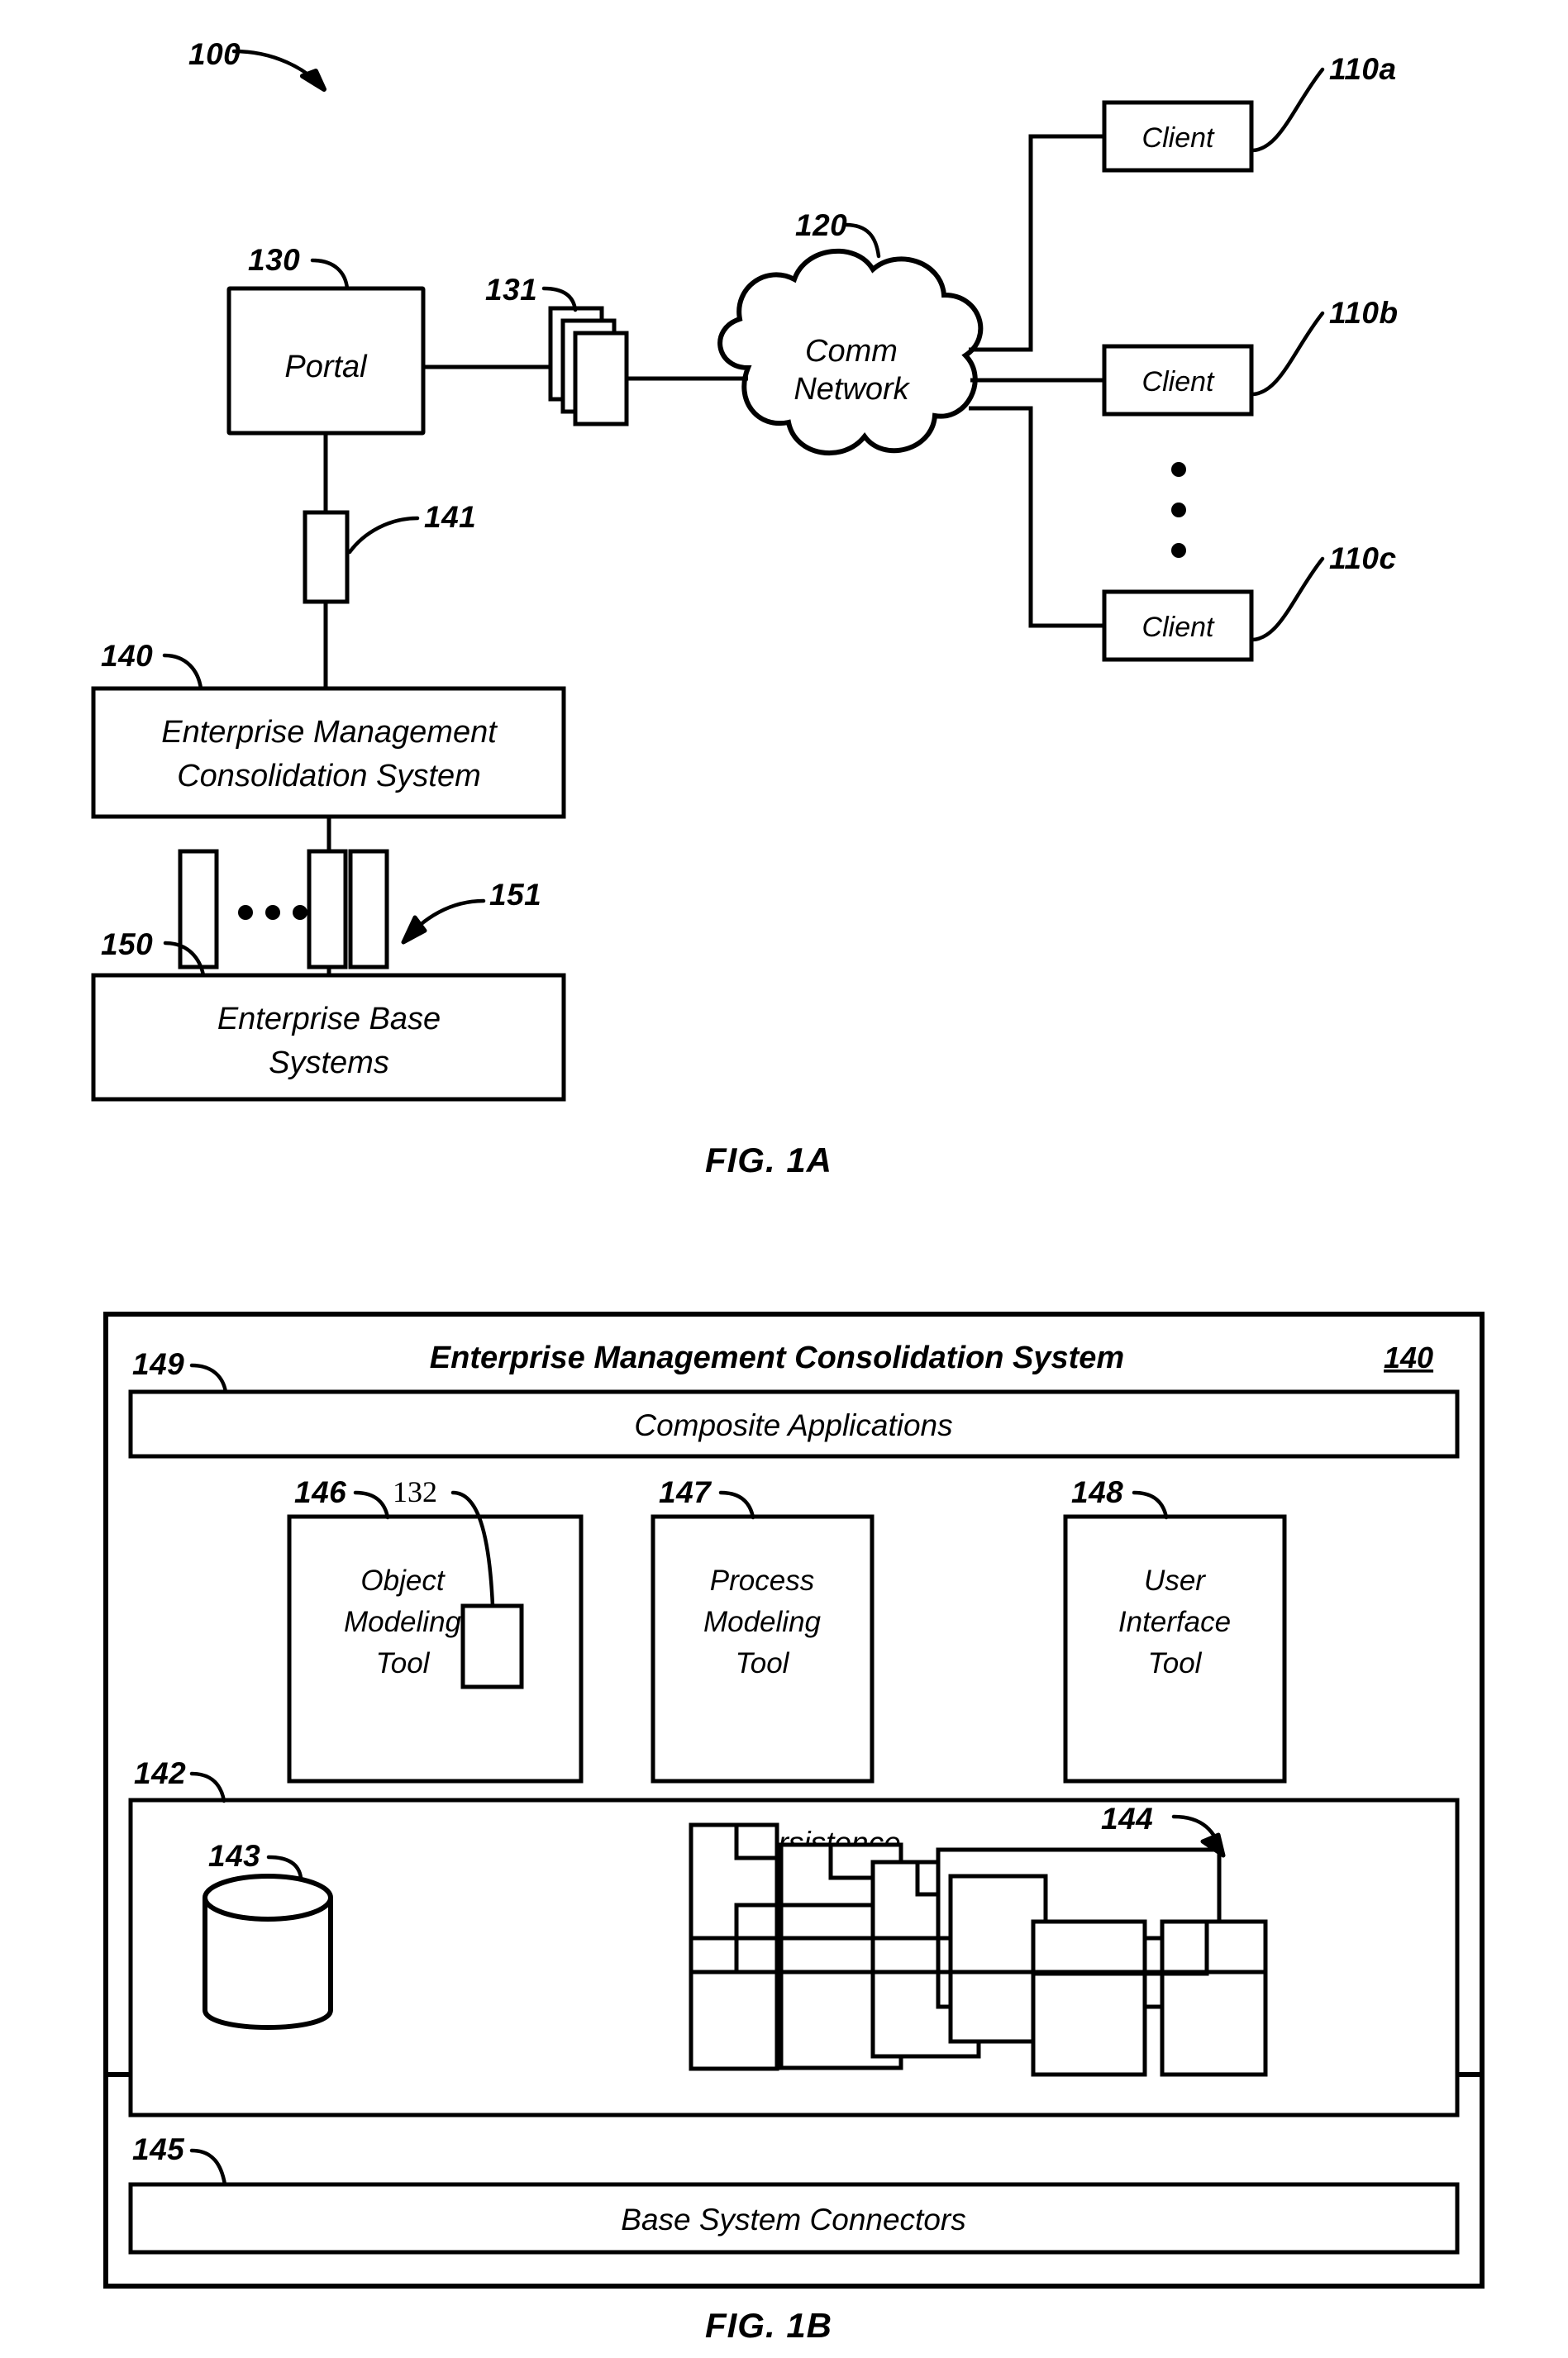 This screenshot has width=1568, height=2358. I want to click on composite-applications-label: Composite Applications, so click(793, 1425).